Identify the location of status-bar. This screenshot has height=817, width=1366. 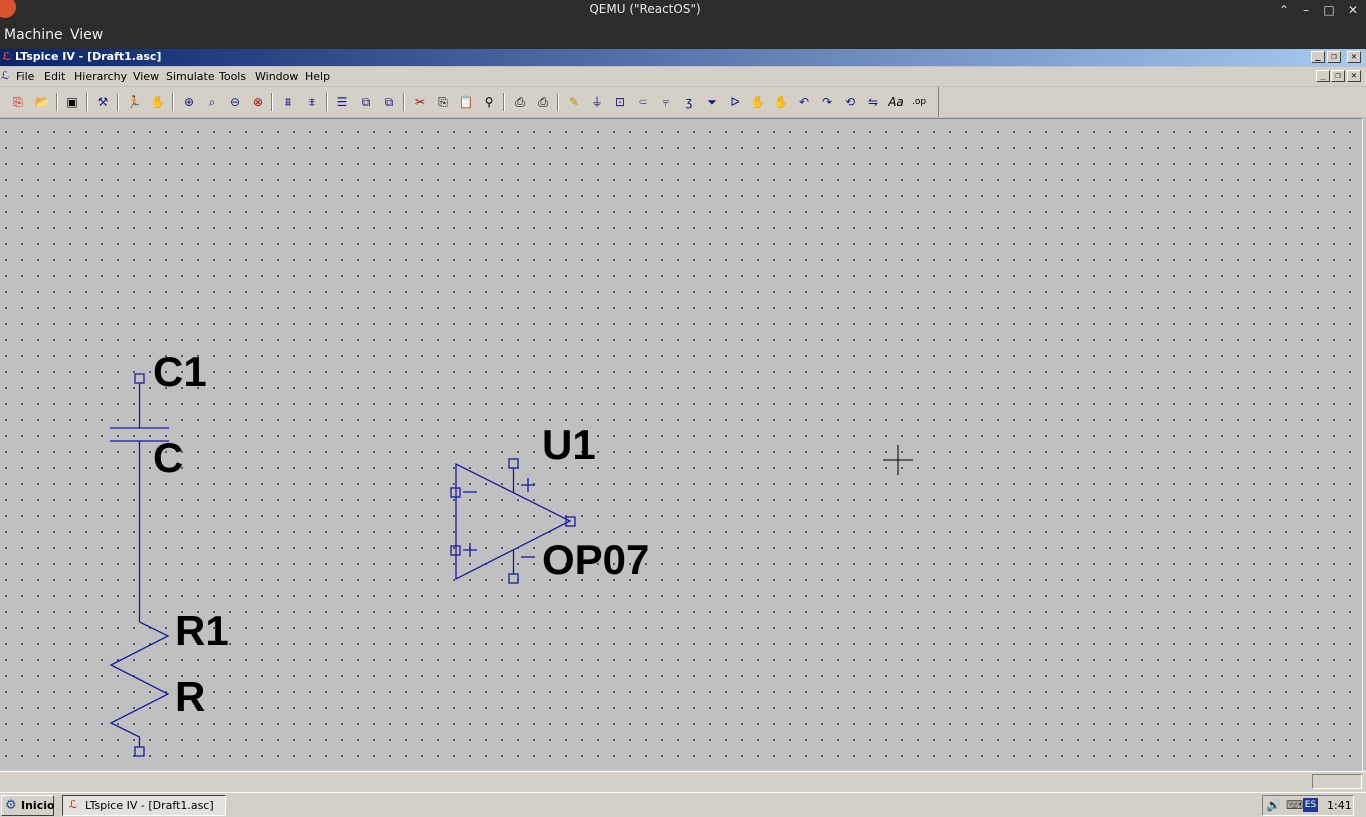
(683, 781).